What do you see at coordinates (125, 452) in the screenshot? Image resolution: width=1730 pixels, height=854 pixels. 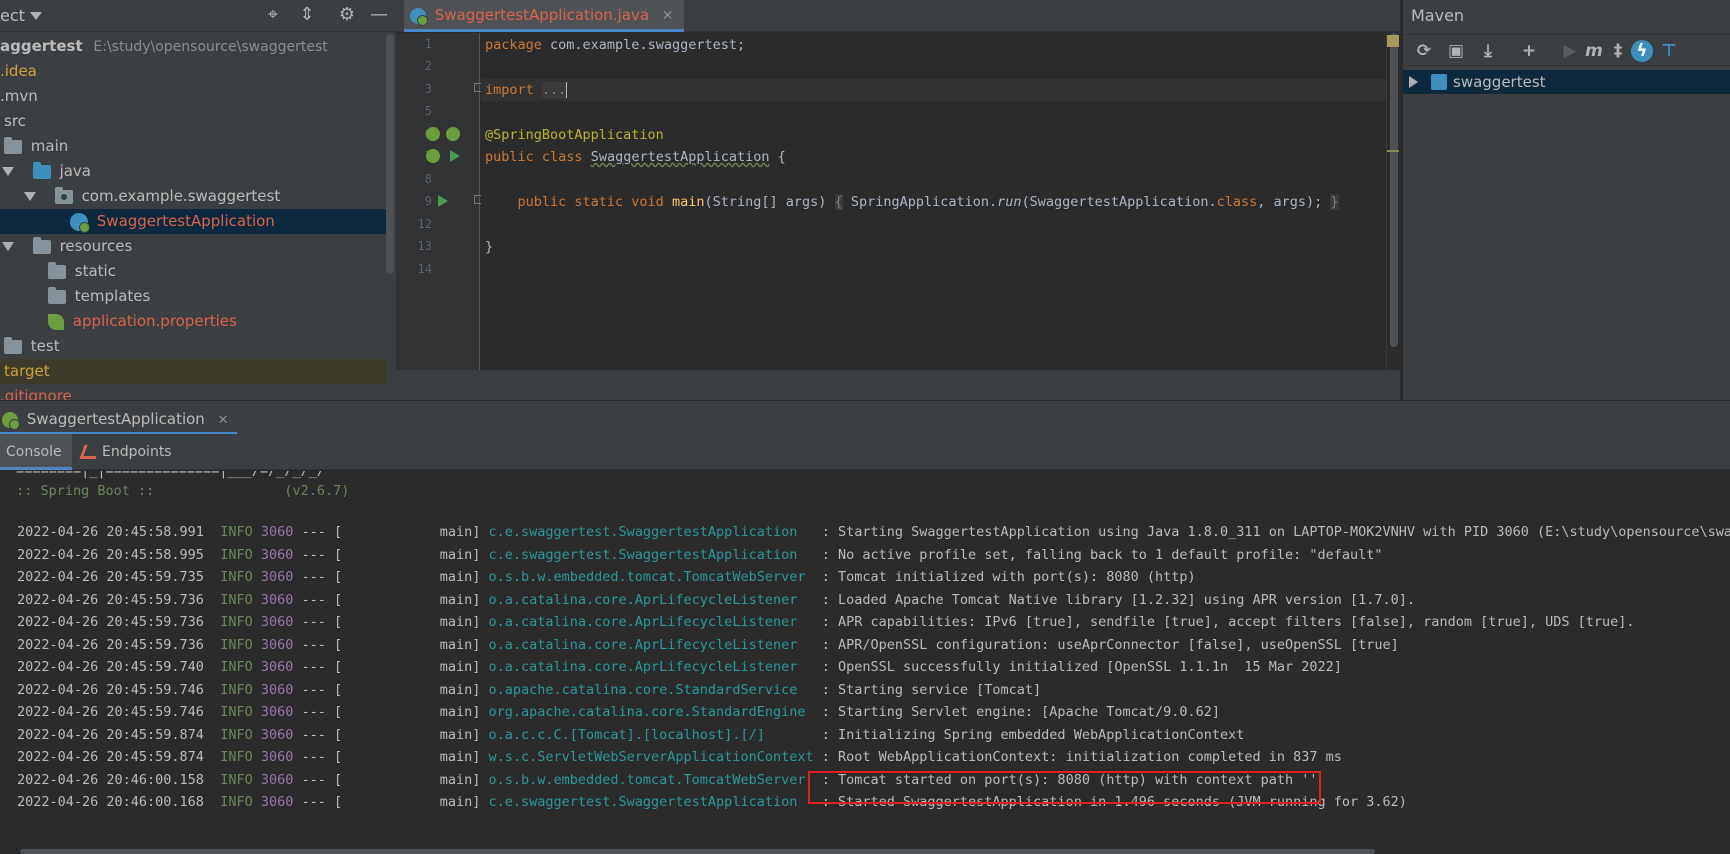 I see `tab-endpoints: Endpoints` at bounding box center [125, 452].